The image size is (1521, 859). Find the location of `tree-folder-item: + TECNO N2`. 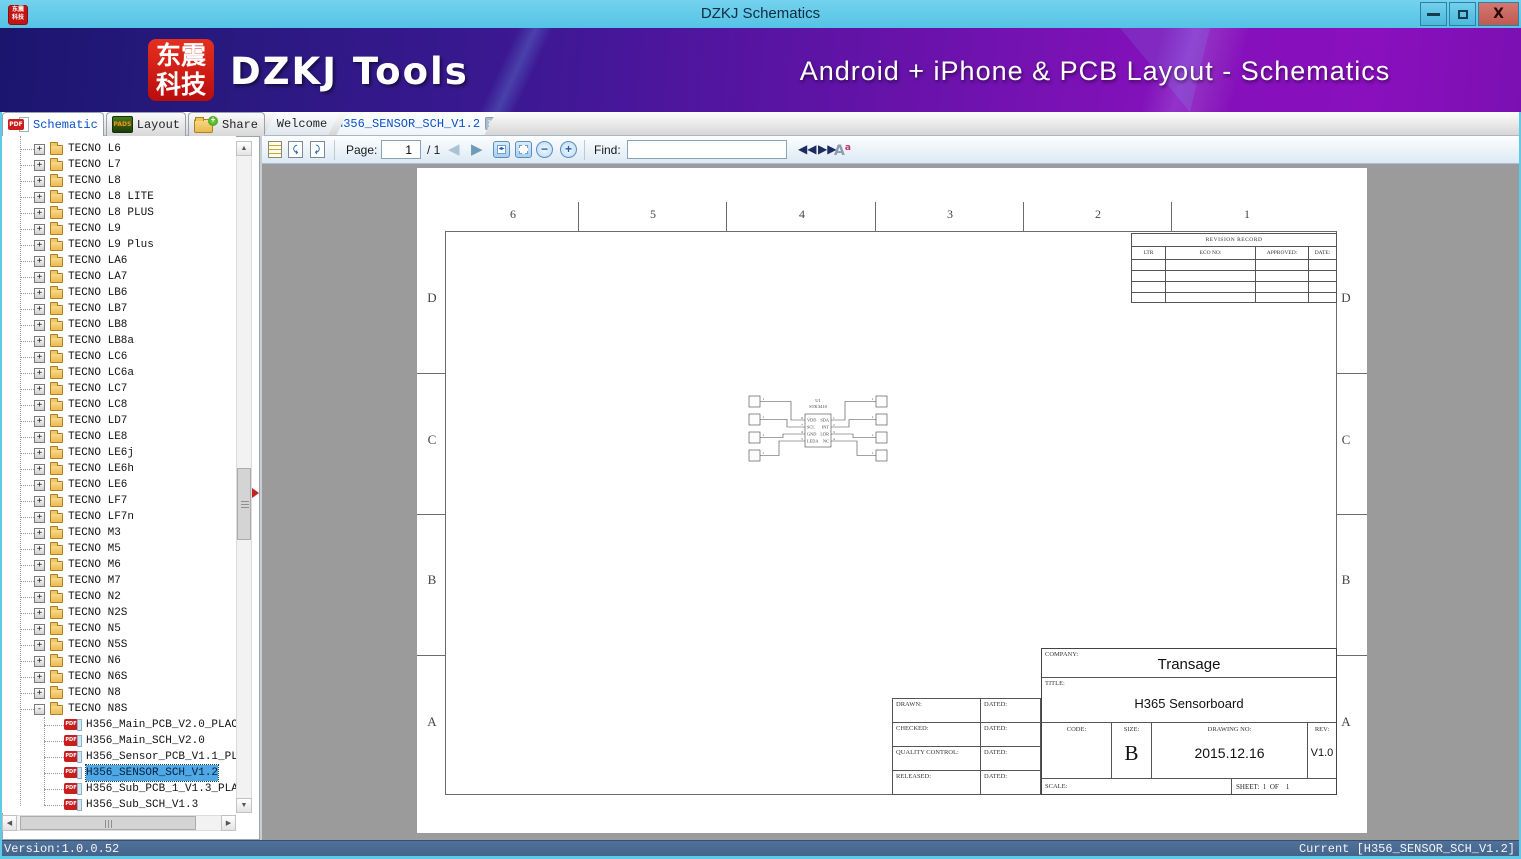

tree-folder-item: + TECNO N2 is located at coordinates (119, 597).